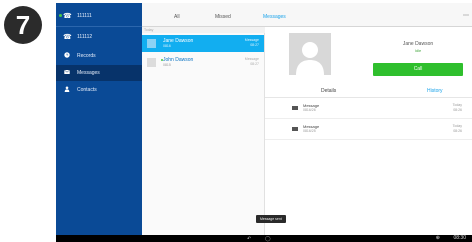 Image resolution: width=472 pixels, height=242 pixels. Describe the element at coordinates (88, 73) in the screenshot. I see `sidebar-item-label: Messages` at that location.